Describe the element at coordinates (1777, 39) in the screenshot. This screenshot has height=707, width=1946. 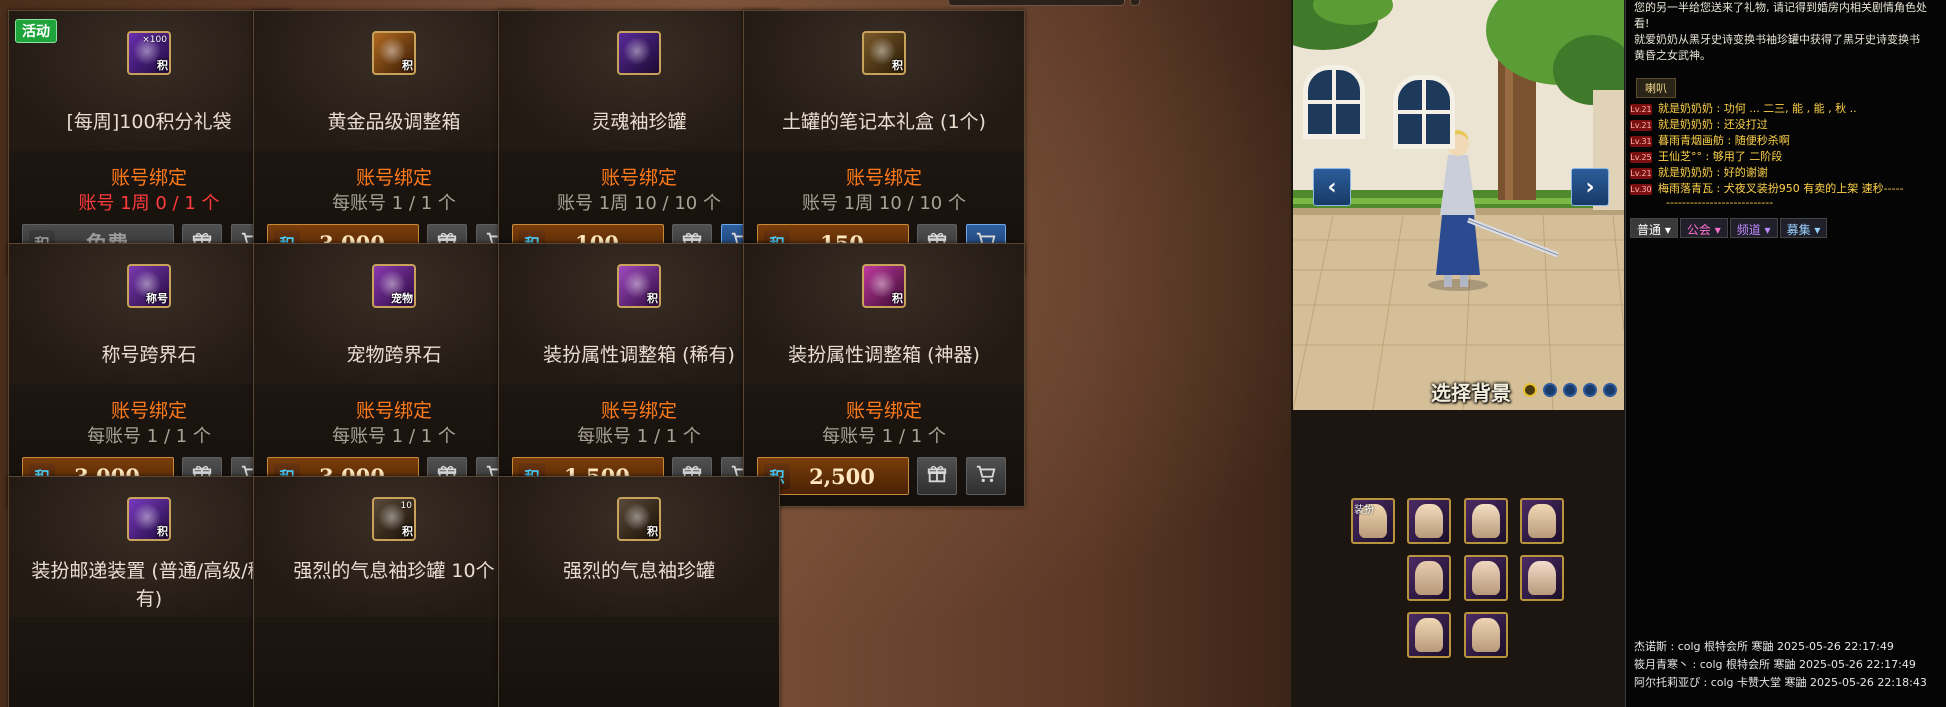
I see `system-message-line: 就爱奶奶从黑牙史诗变换书袖珍罐中获得了黑牙史诗变换书` at that location.